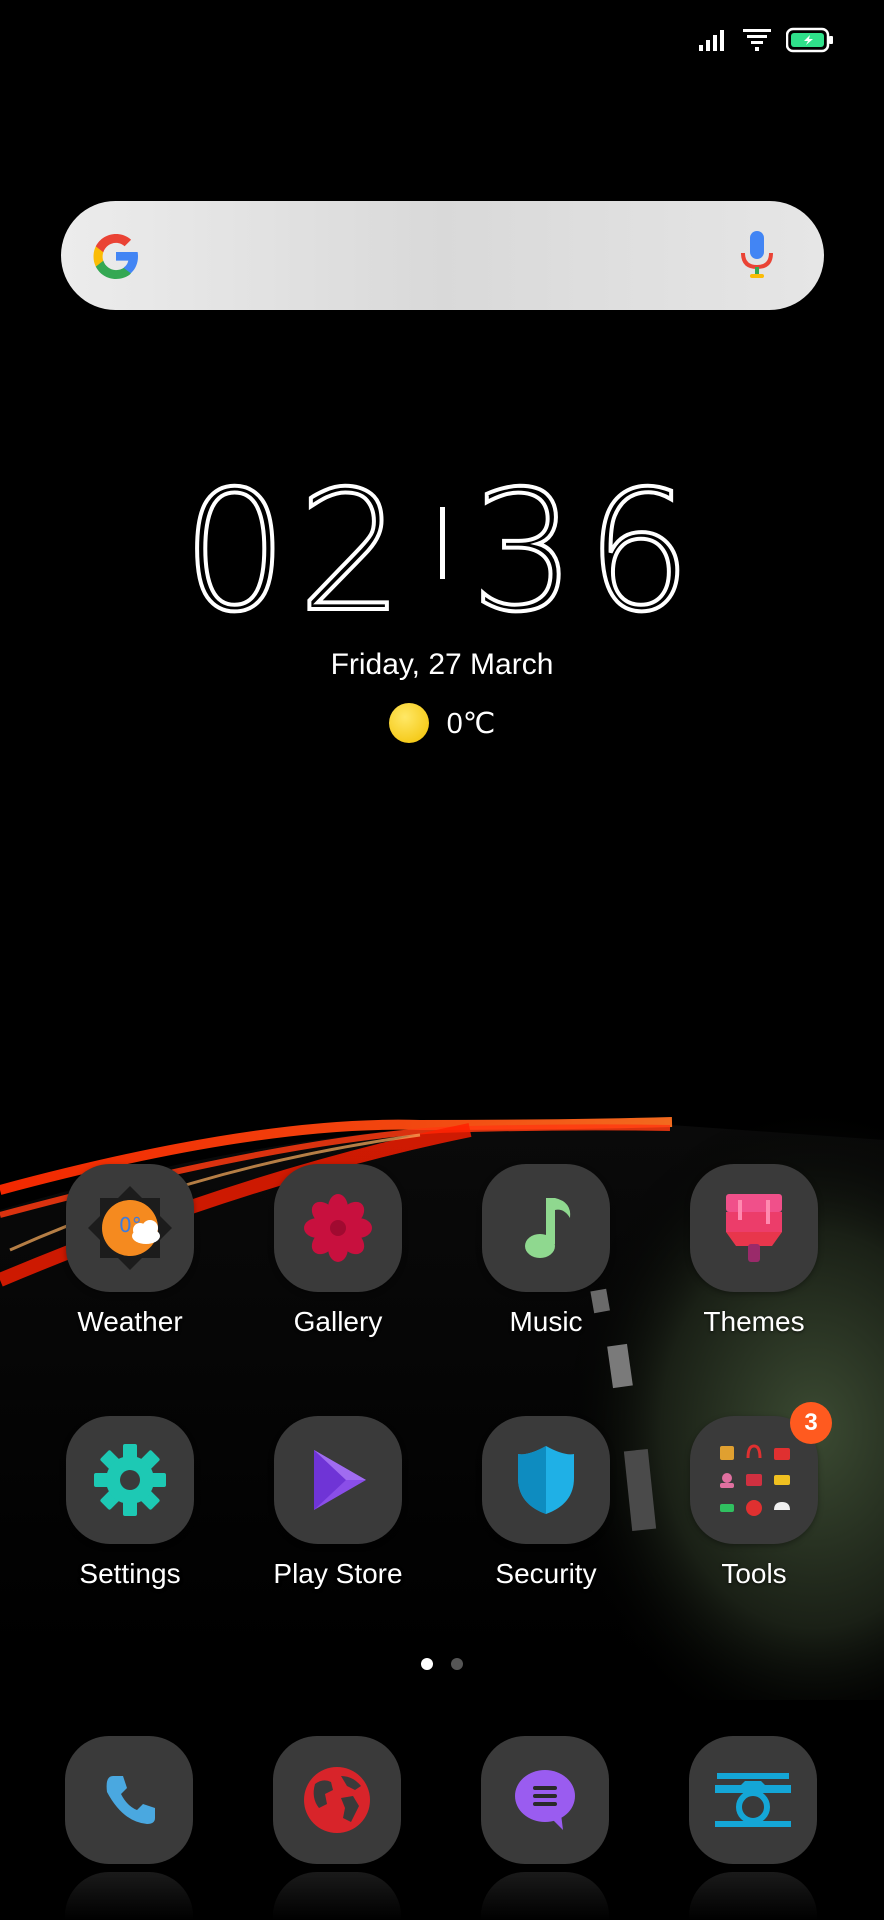  Describe the element at coordinates (442, 543) in the screenshot. I see `clock-separator` at that location.